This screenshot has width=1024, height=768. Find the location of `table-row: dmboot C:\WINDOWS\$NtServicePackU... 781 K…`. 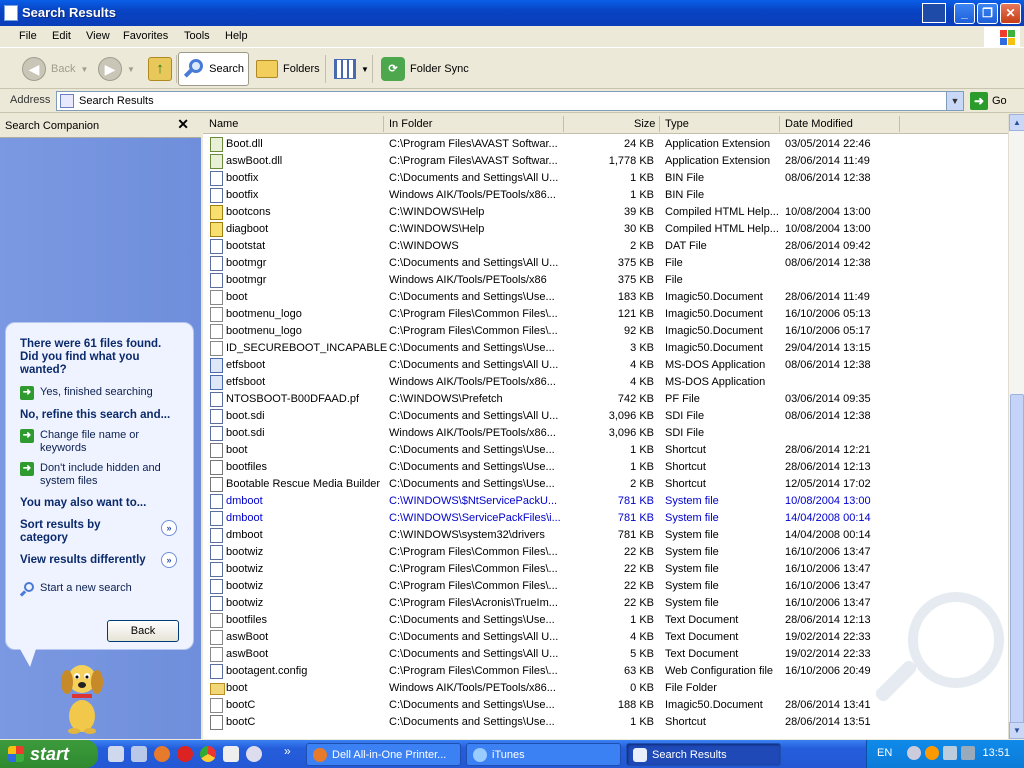

table-row: dmboot C:\WINDOWS\$NtServicePackU... 781 K… is located at coordinates (605, 501).